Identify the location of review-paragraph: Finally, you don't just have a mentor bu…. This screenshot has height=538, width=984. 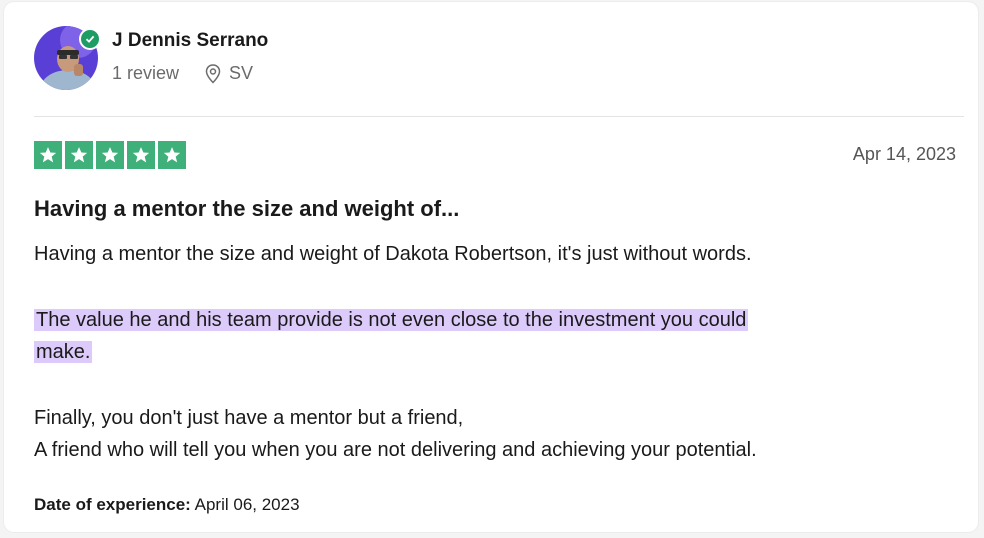
(484, 434).